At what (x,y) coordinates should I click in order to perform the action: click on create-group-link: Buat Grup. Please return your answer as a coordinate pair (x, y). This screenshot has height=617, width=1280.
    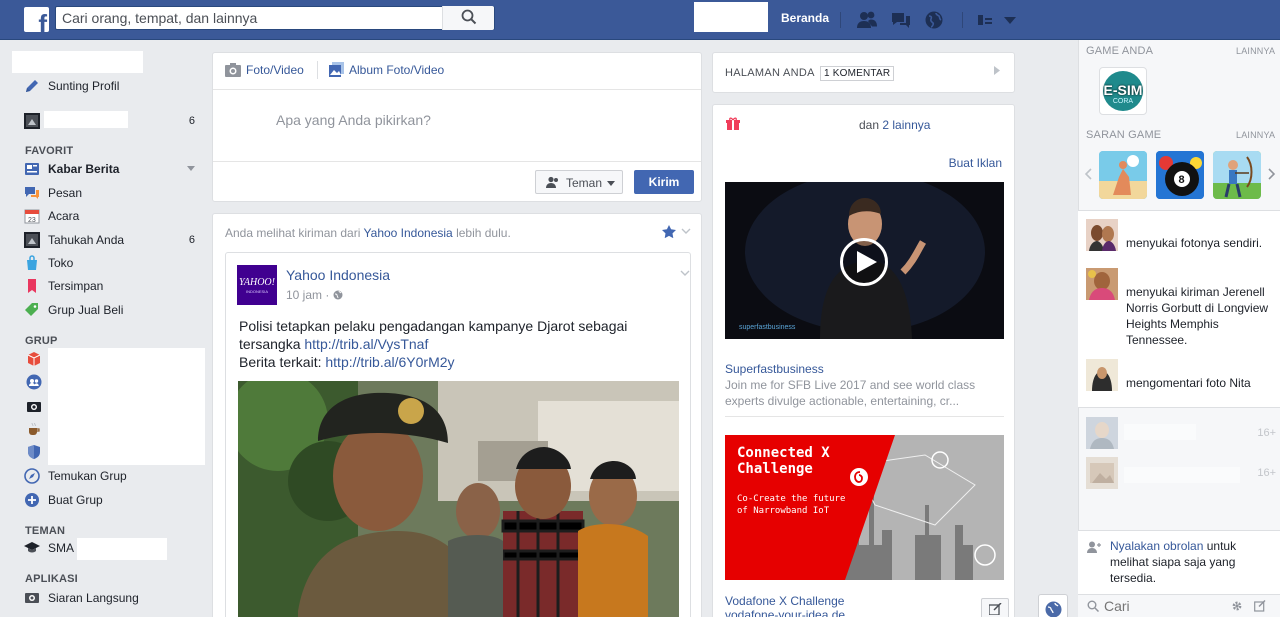
    Looking at the image, I should click on (112, 500).